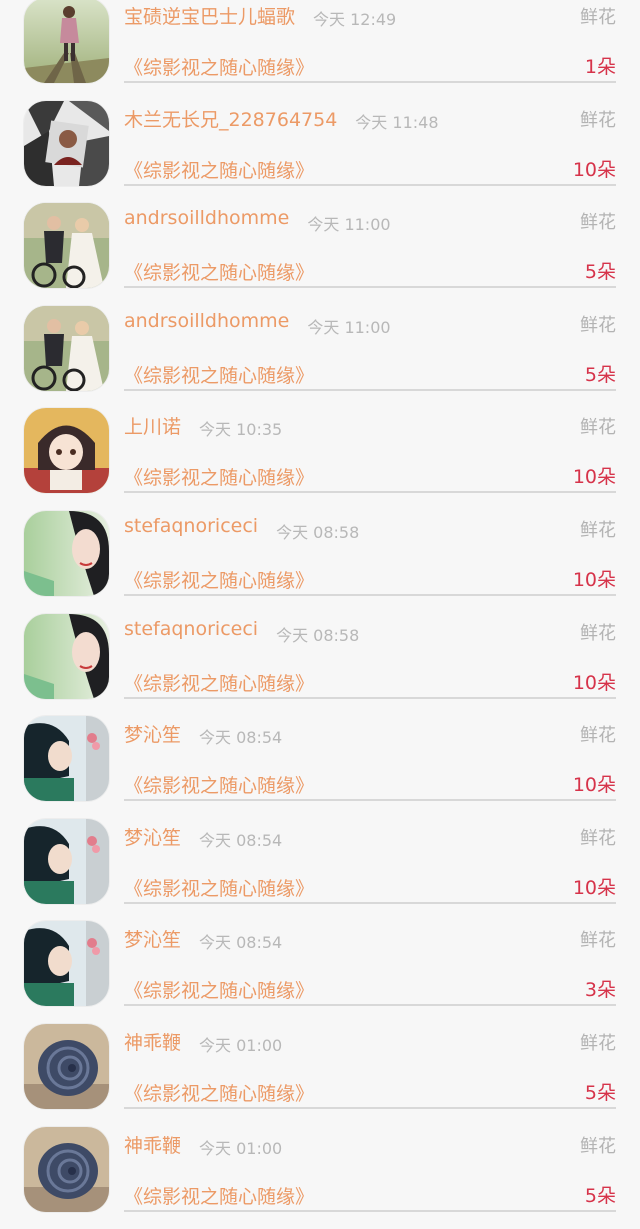 The width and height of the screenshot is (640, 1229). What do you see at coordinates (230, 118) in the screenshot?
I see `username: 木兰无长兄_228764754` at bounding box center [230, 118].